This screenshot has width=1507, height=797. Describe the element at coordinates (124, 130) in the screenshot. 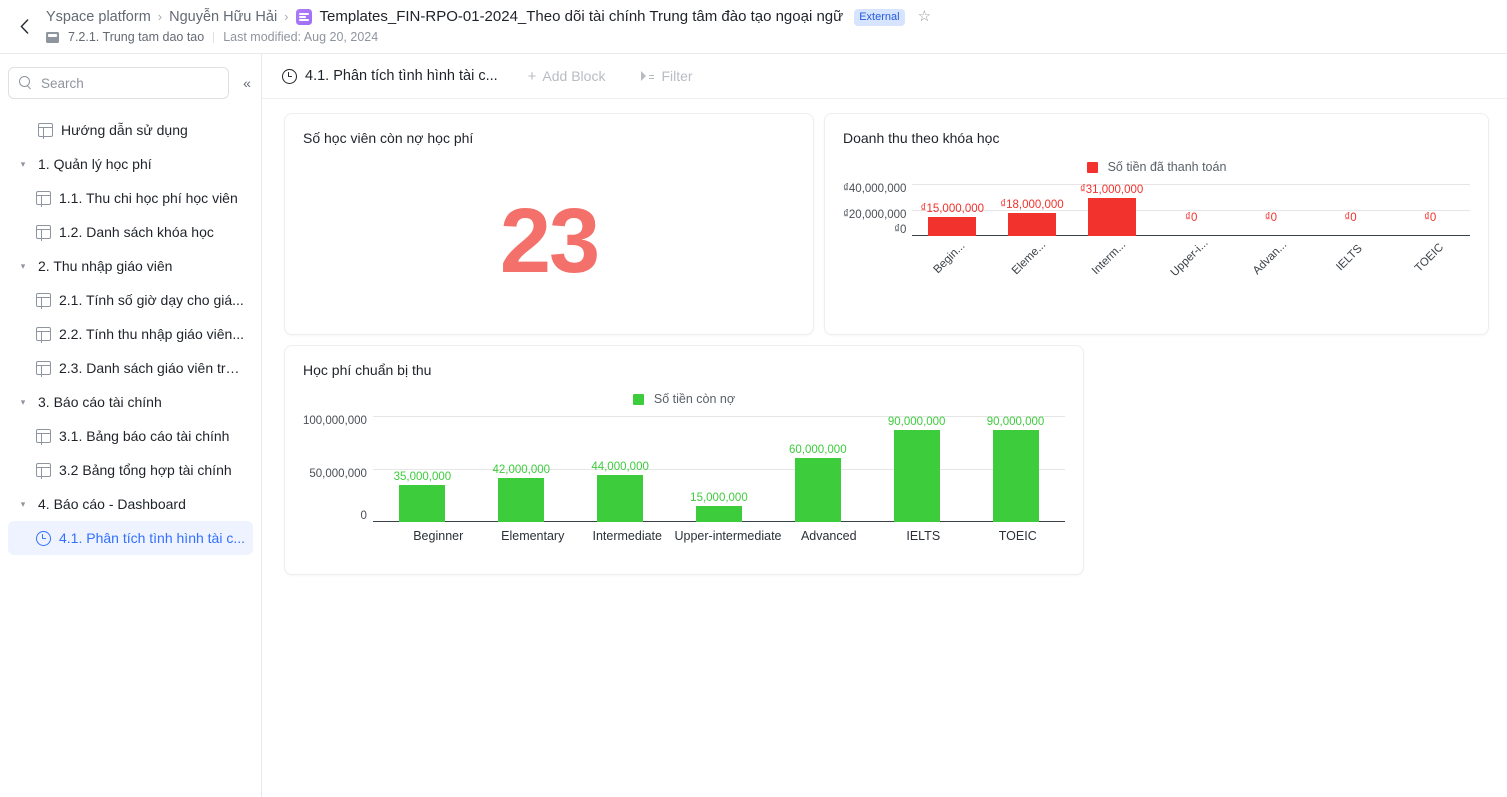

I see `sidebar-item-label: Hướng dẫn sử dụng` at that location.